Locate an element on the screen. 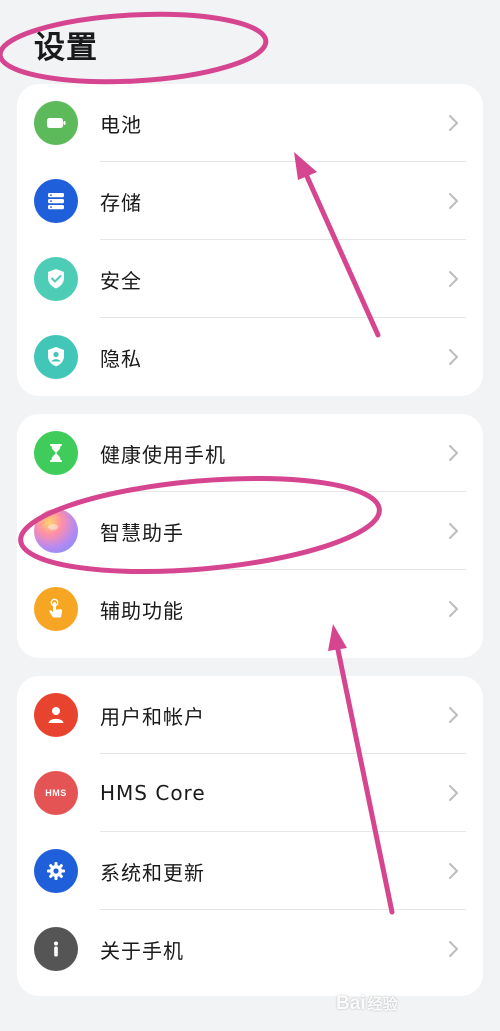  settings-item-about-phone: 关于手机 is located at coordinates (250, 949).